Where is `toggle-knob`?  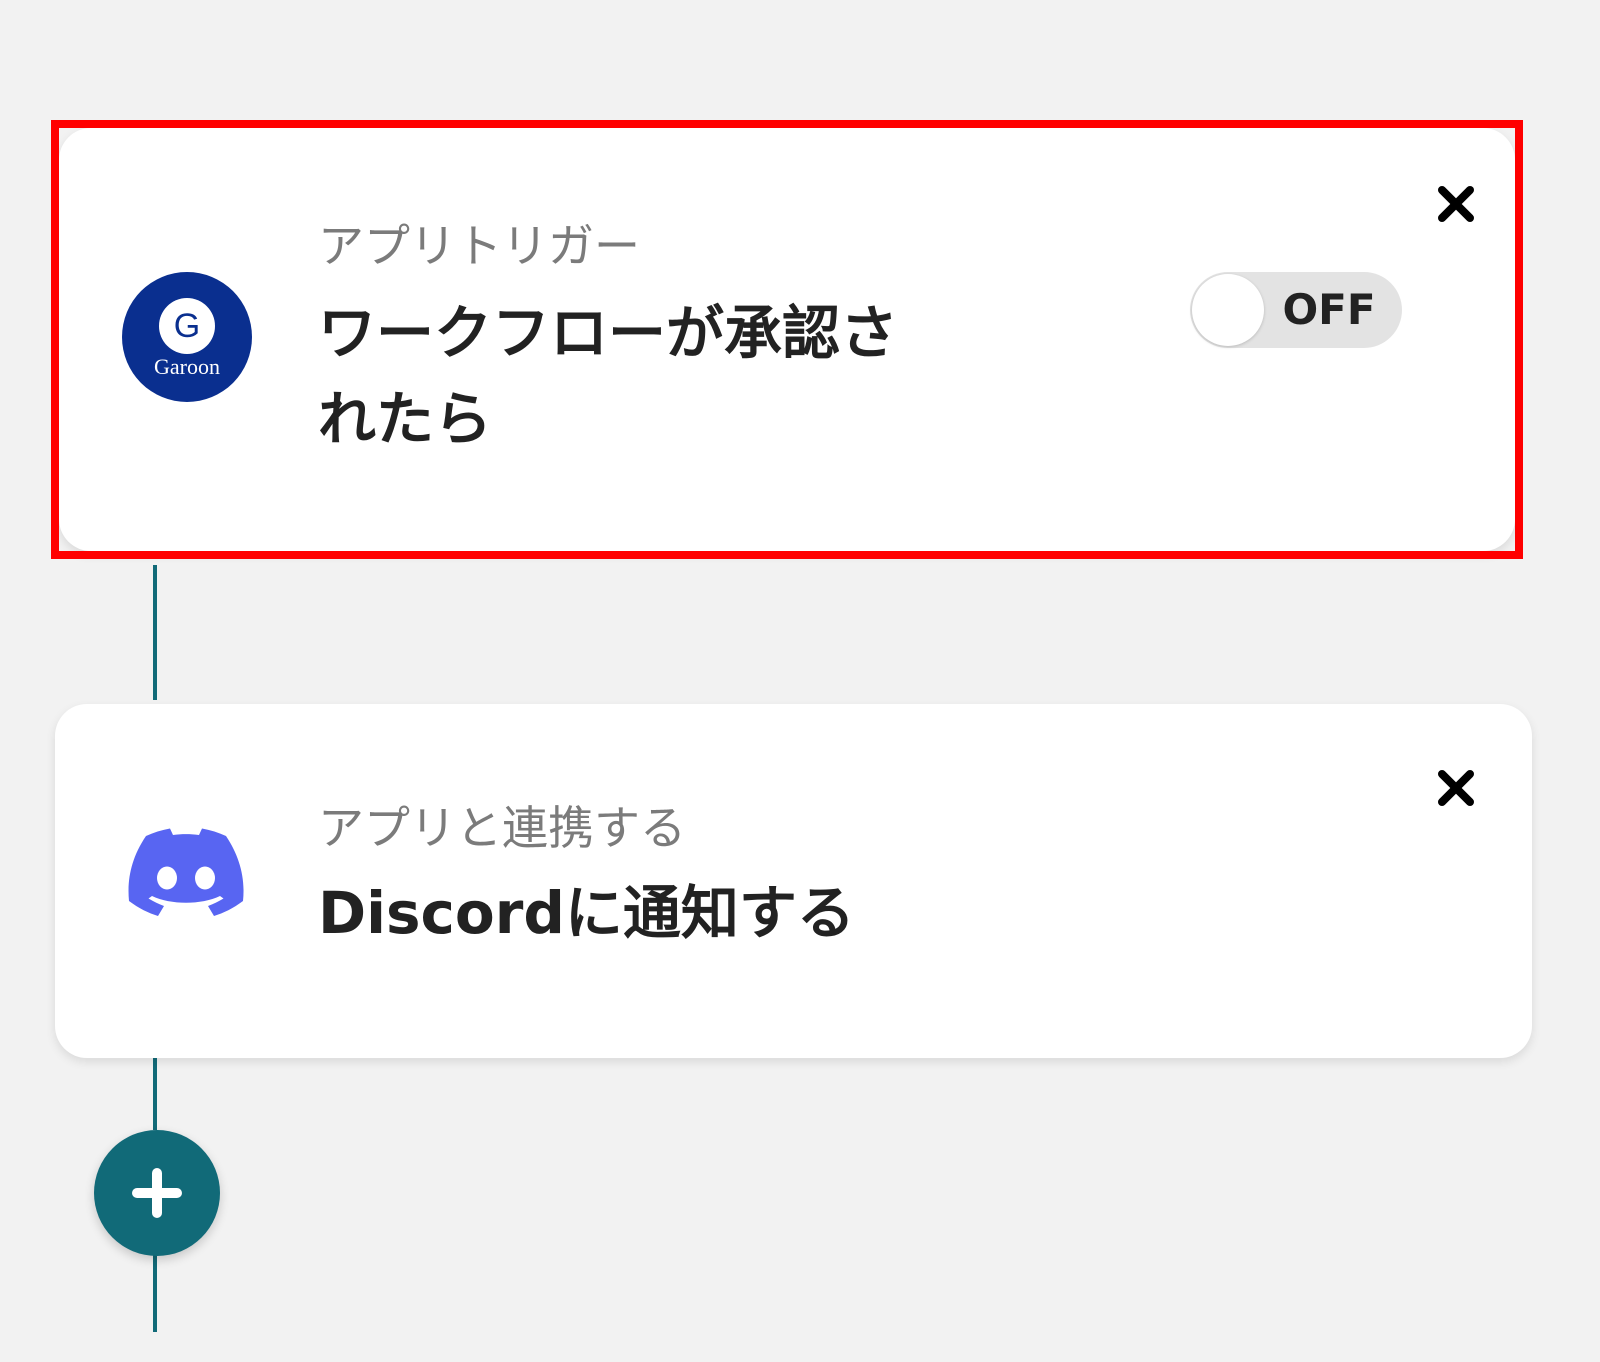 toggle-knob is located at coordinates (1228, 310).